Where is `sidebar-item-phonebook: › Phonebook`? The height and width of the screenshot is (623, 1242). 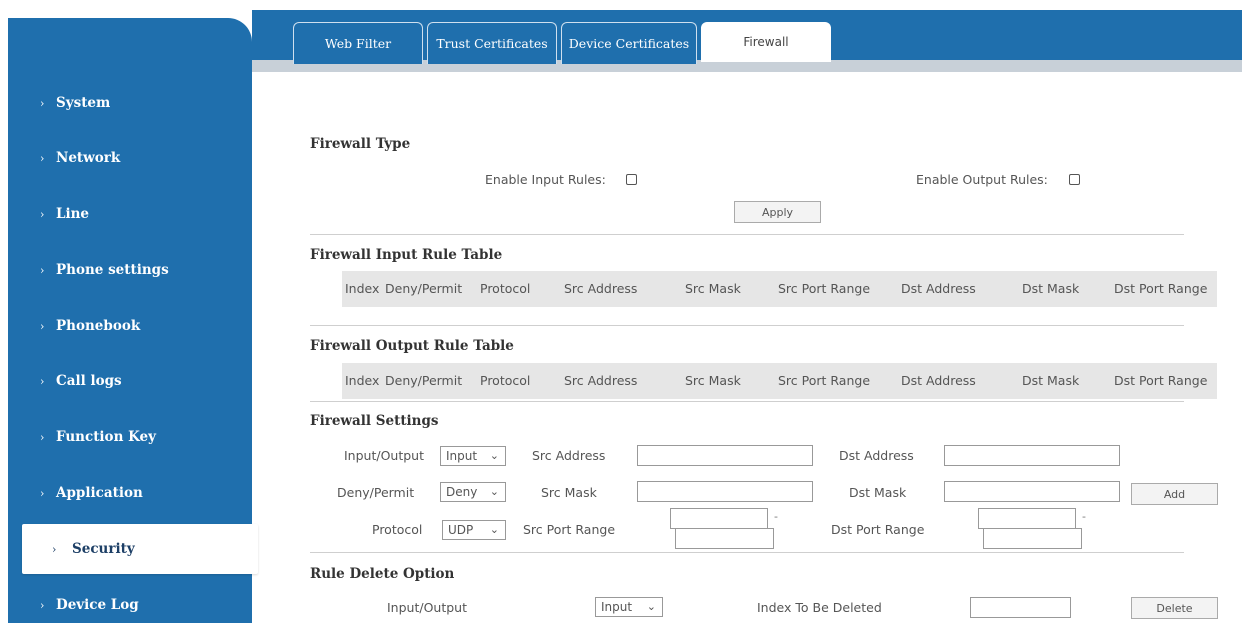
sidebar-item-phonebook: › Phonebook is located at coordinates (128, 326).